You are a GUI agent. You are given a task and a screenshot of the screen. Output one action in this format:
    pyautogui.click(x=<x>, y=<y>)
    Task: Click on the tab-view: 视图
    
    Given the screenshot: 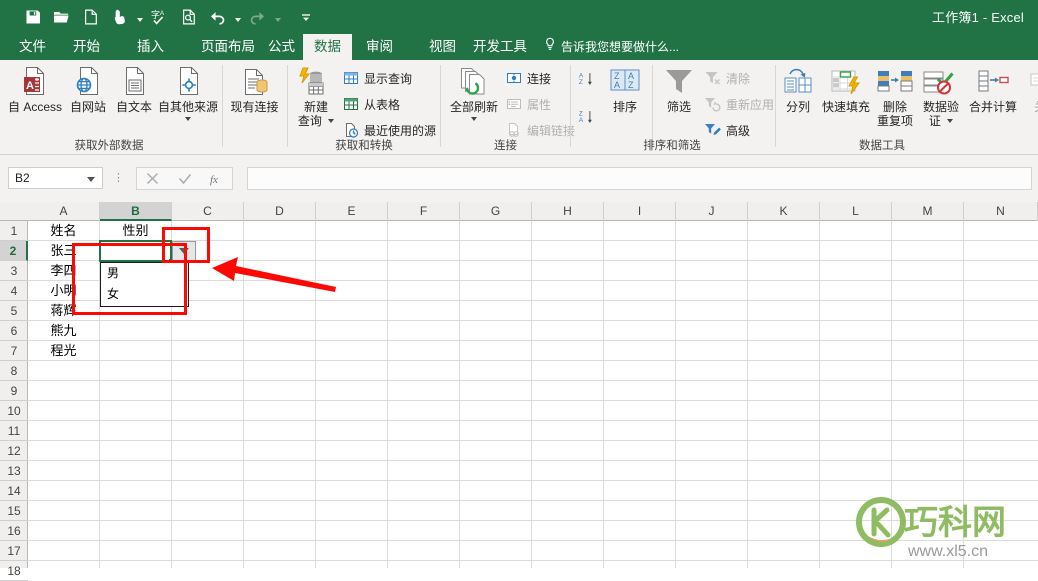 What is the action you would take?
    pyautogui.click(x=442, y=47)
    